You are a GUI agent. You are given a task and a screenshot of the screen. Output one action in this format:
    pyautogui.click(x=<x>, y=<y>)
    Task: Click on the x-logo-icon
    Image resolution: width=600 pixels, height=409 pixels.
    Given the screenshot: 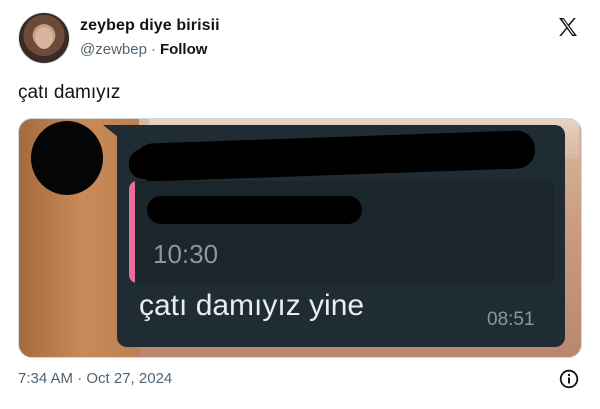 What is the action you would take?
    pyautogui.click(x=568, y=27)
    